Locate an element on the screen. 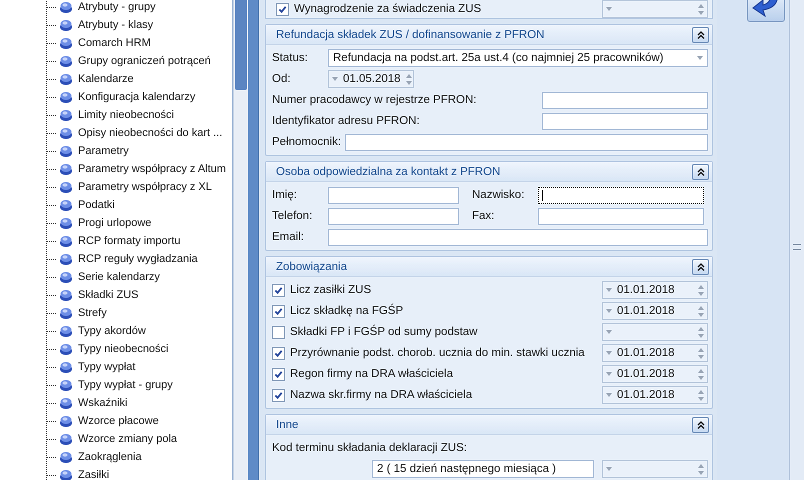  scrollbar-thumb is located at coordinates (241, 45).